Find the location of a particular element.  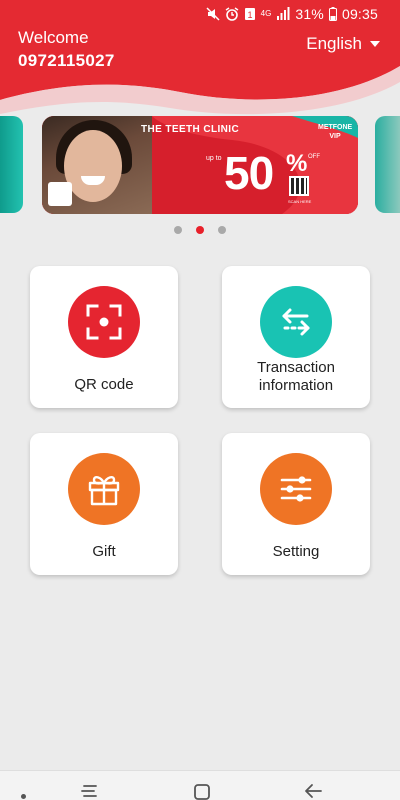

previous-slide-preview is located at coordinates (11, 164).